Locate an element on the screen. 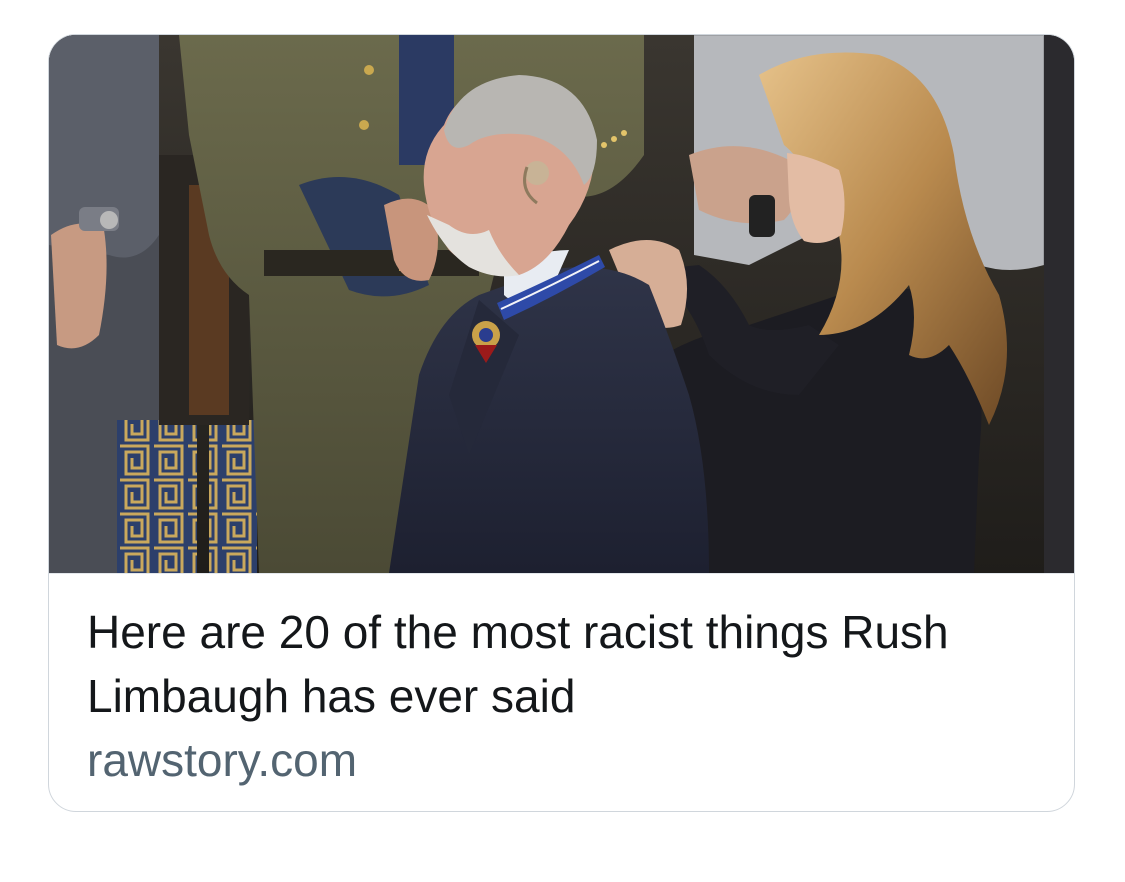 The width and height of the screenshot is (1125, 882). link-domain: rawstory.com is located at coordinates (222, 760).